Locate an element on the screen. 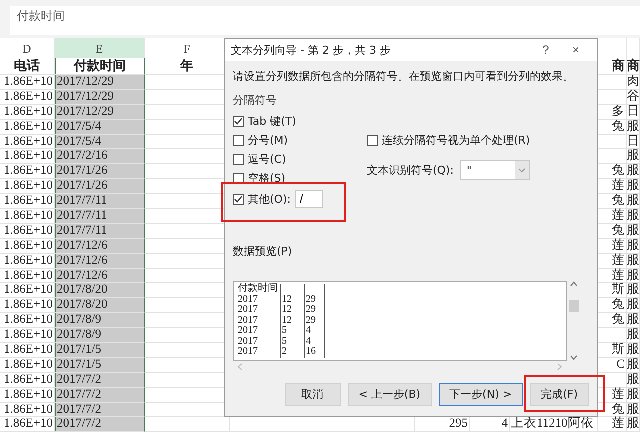  text-qualifier-select: " is located at coordinates (495, 170).